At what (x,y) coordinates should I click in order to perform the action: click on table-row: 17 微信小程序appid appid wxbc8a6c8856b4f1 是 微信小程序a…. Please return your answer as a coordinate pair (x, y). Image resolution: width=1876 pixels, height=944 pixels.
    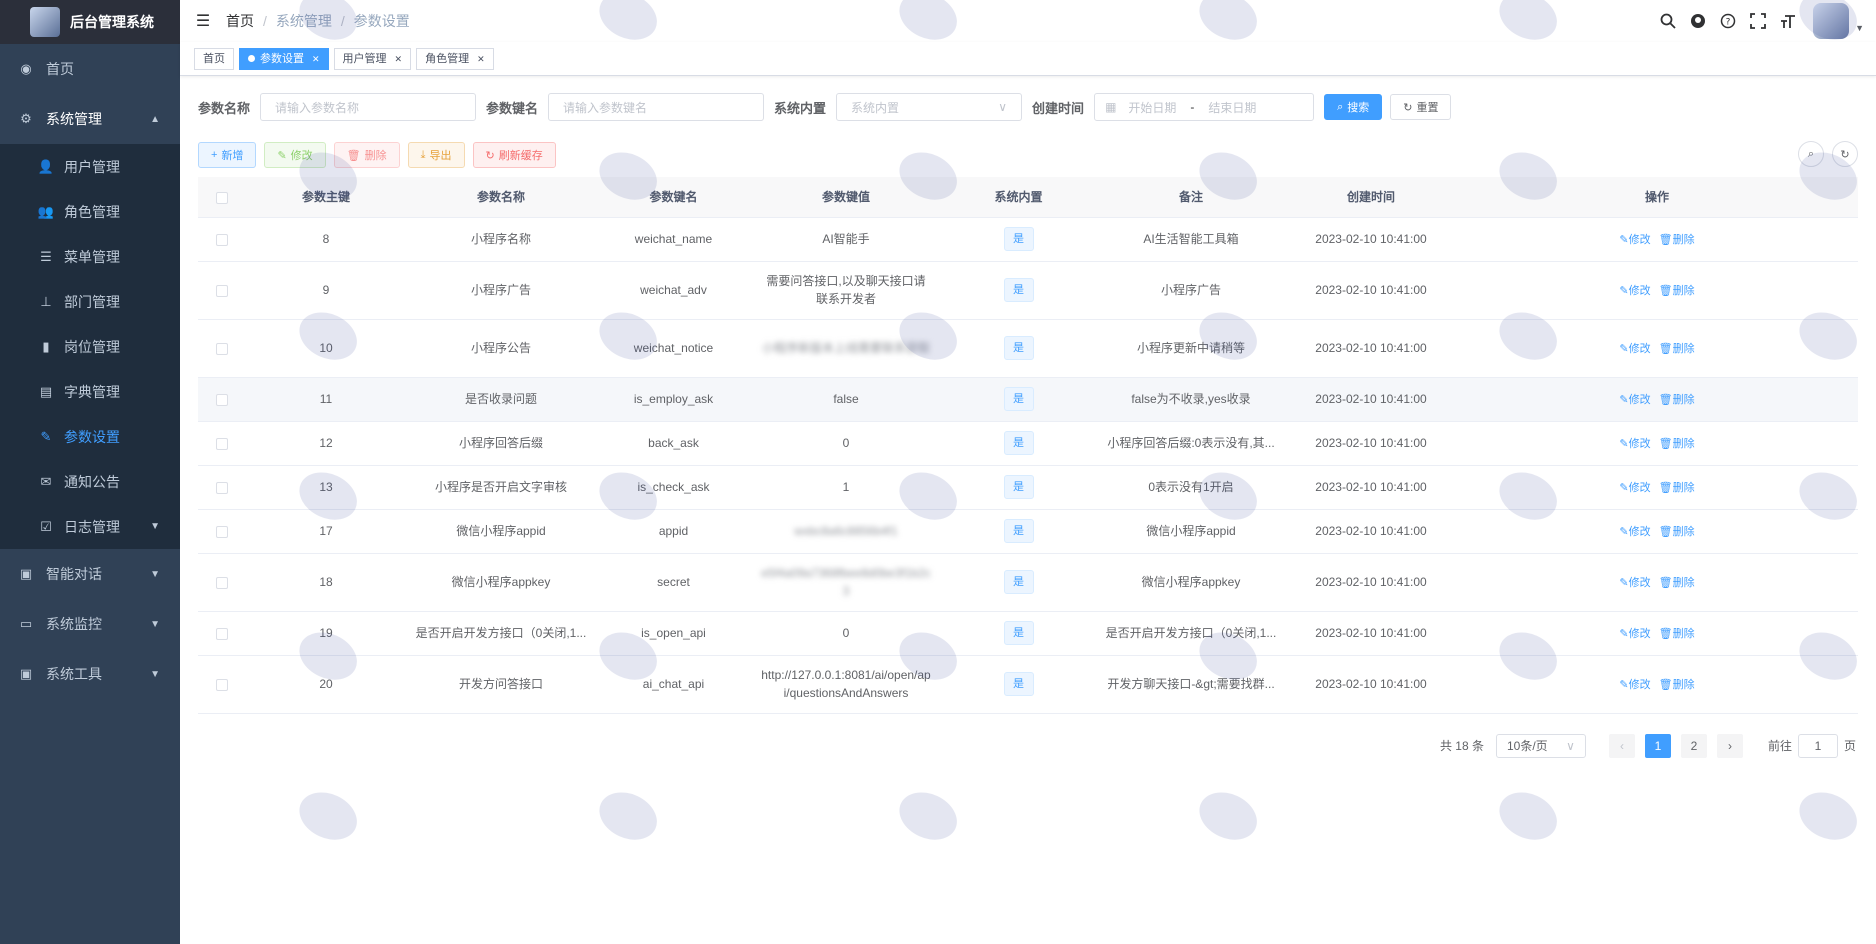
    Looking at the image, I should click on (1028, 531).